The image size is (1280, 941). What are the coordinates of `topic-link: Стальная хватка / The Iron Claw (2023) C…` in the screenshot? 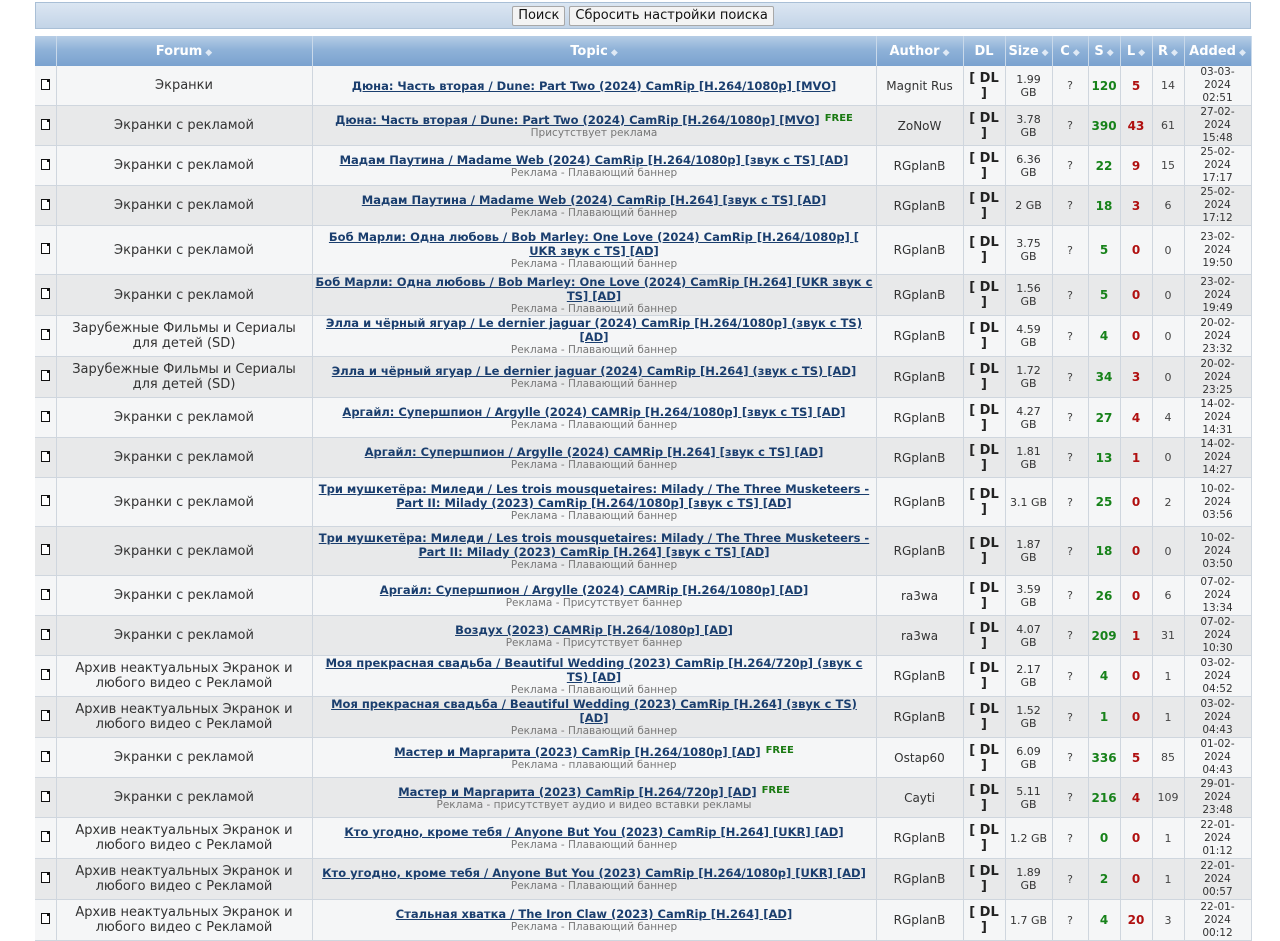 It's located at (594, 914).